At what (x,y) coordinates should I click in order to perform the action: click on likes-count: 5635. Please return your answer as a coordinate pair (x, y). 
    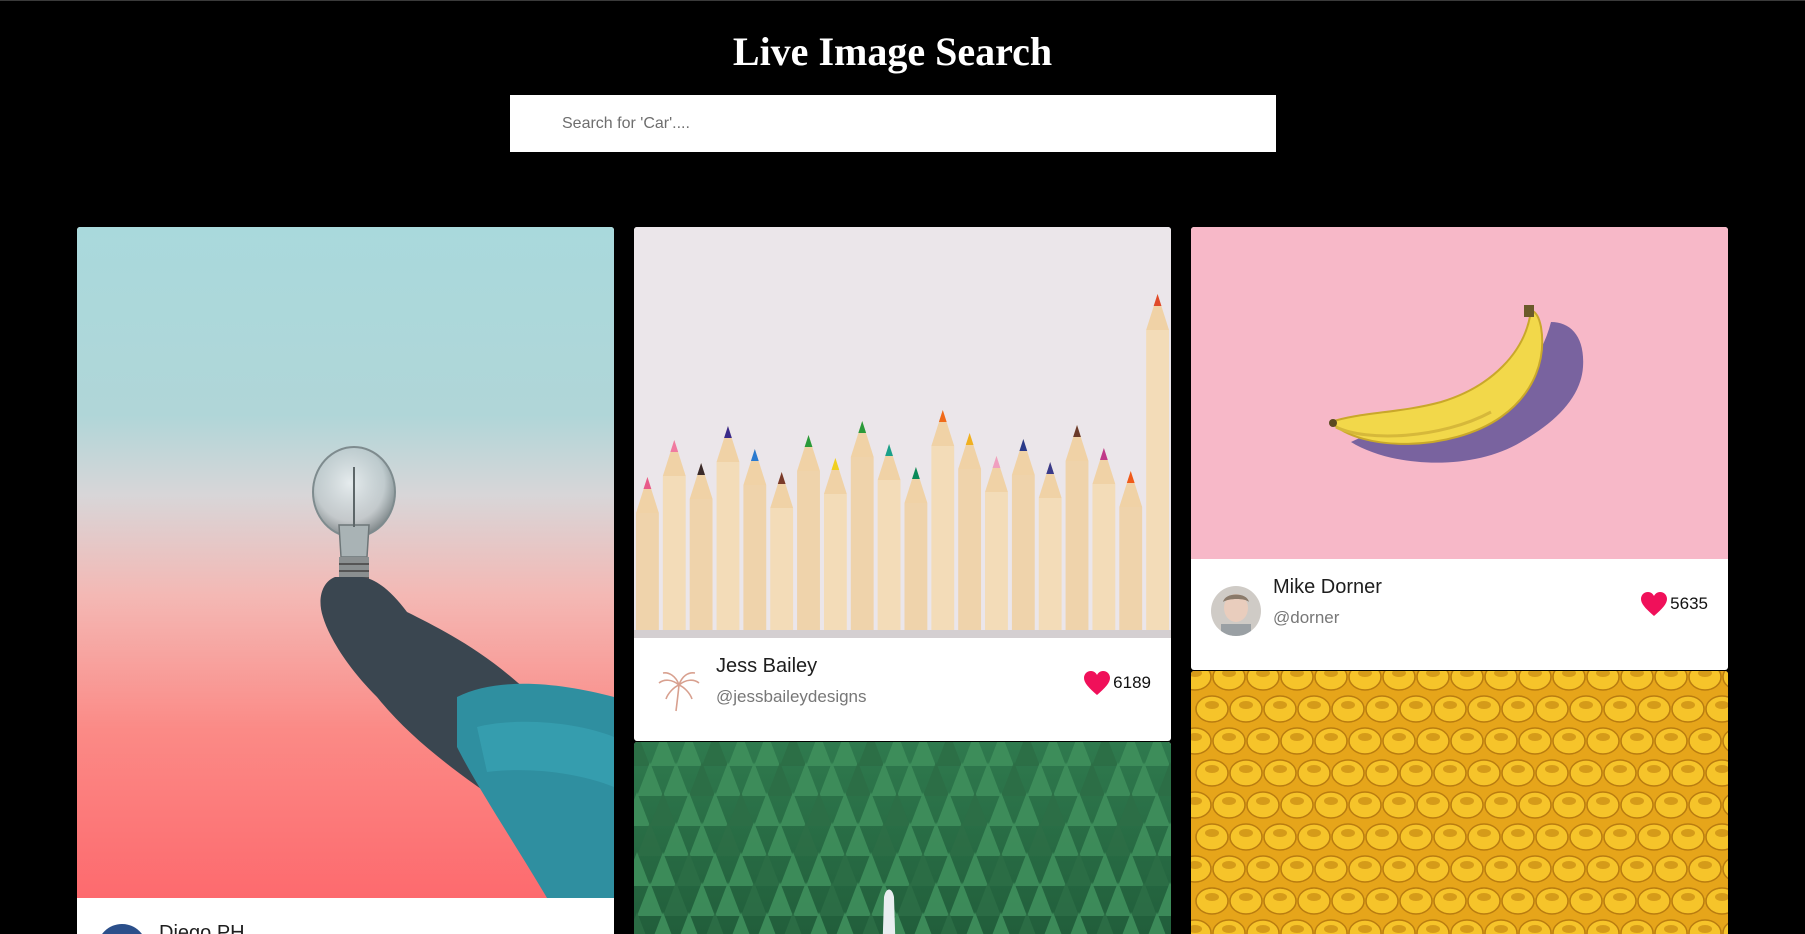
    Looking at the image, I should click on (1674, 604).